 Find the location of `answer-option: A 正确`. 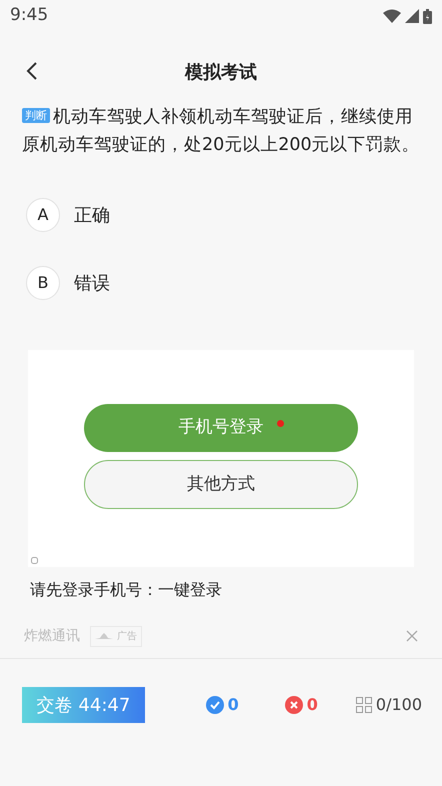

answer-option: A 正确 is located at coordinates (221, 215).